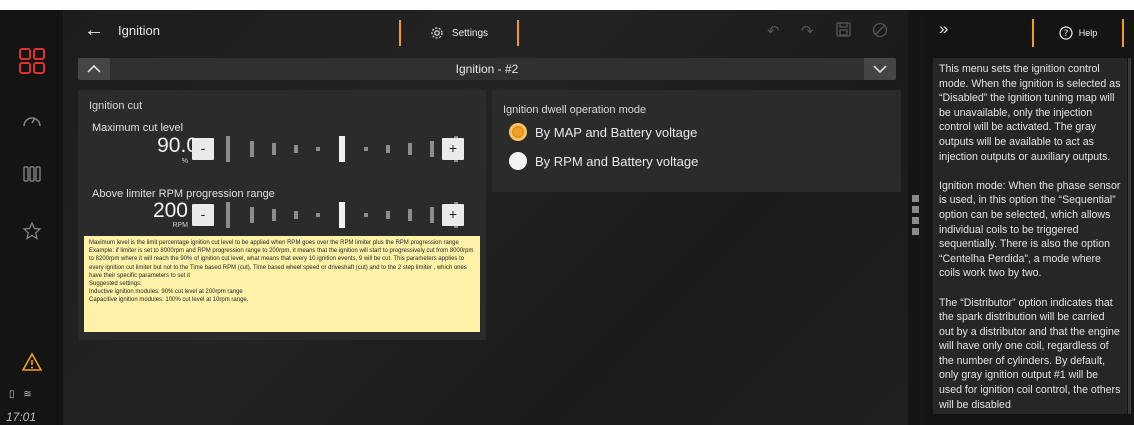 Image resolution: width=1134 pixels, height=425 pixels. I want to click on section-title: Ignition - #2, so click(487, 69).